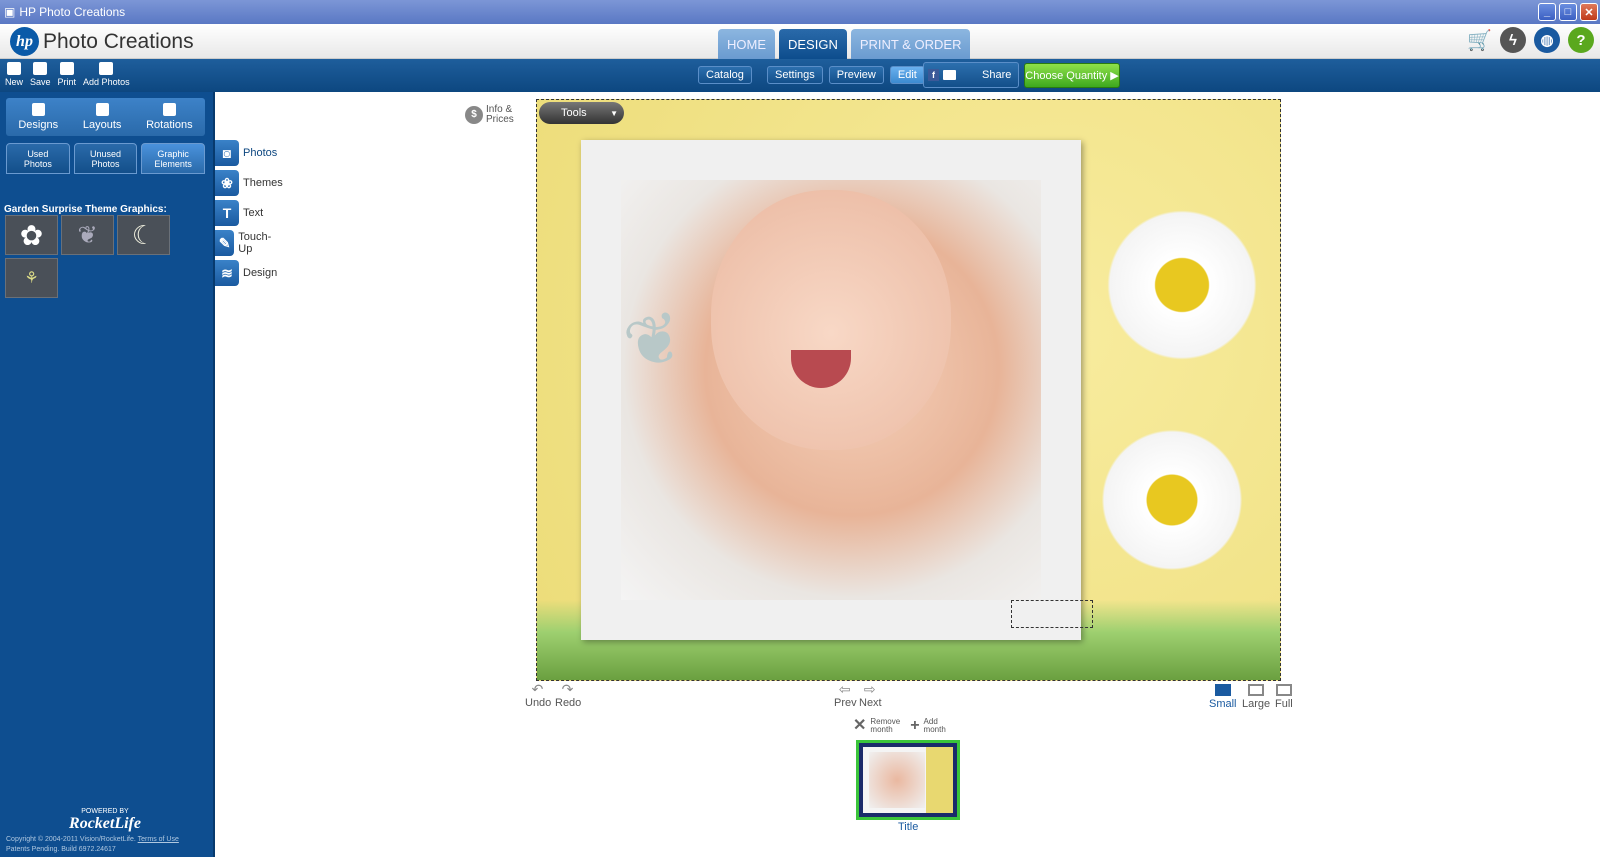 This screenshot has width=1600, height=857. What do you see at coordinates (118, 41) in the screenshot?
I see `app-name: Photo Creations` at bounding box center [118, 41].